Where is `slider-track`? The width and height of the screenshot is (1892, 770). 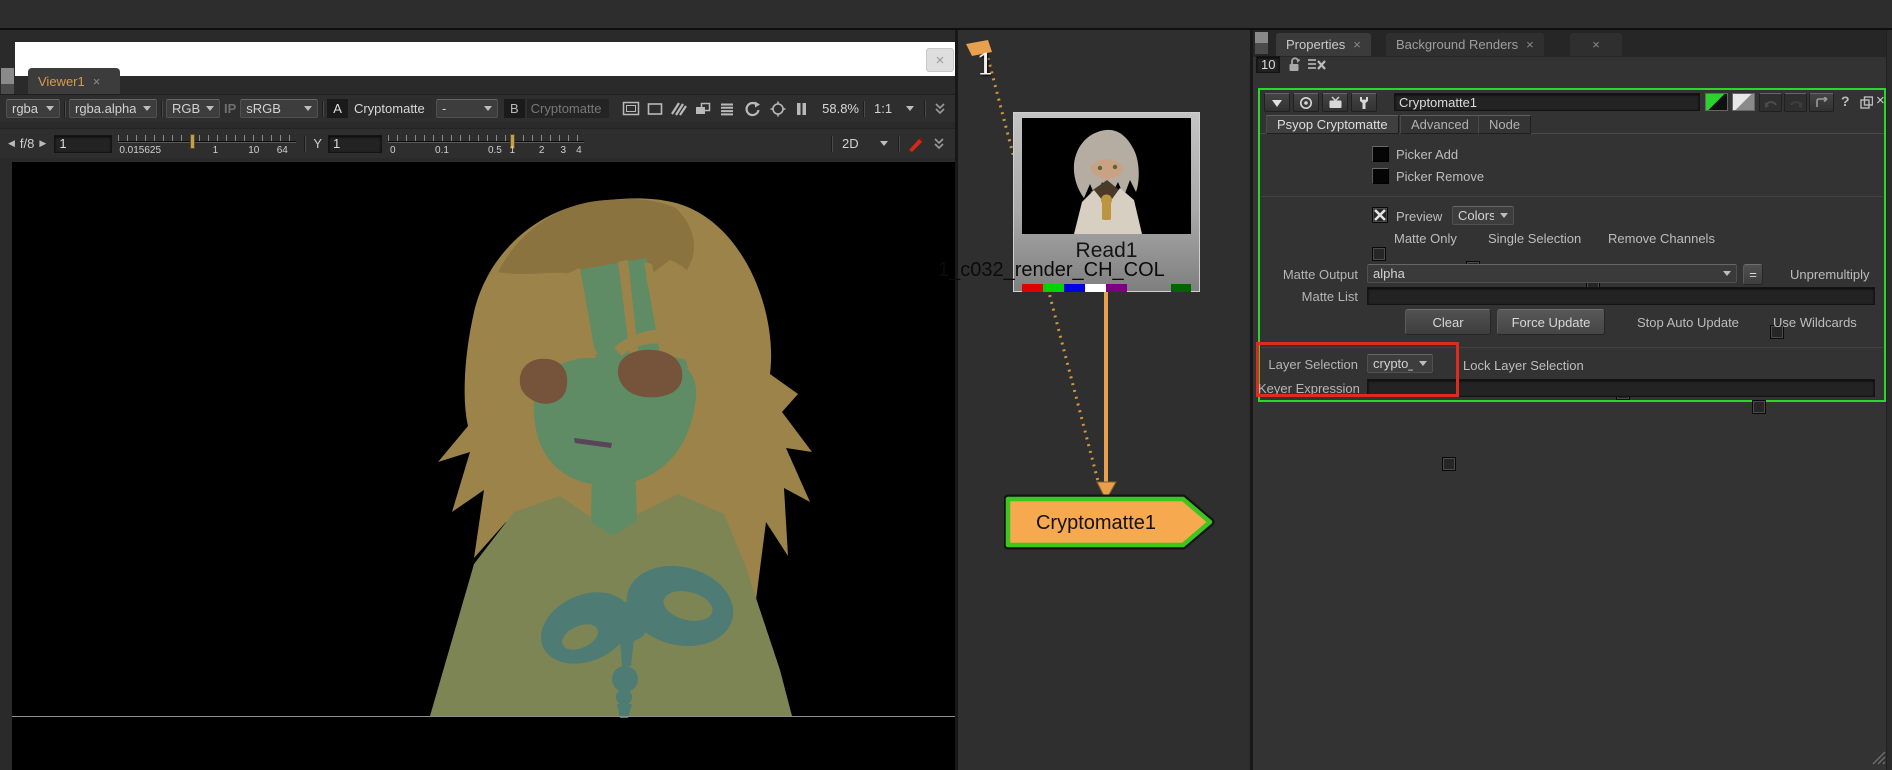 slider-track is located at coordinates (485, 141).